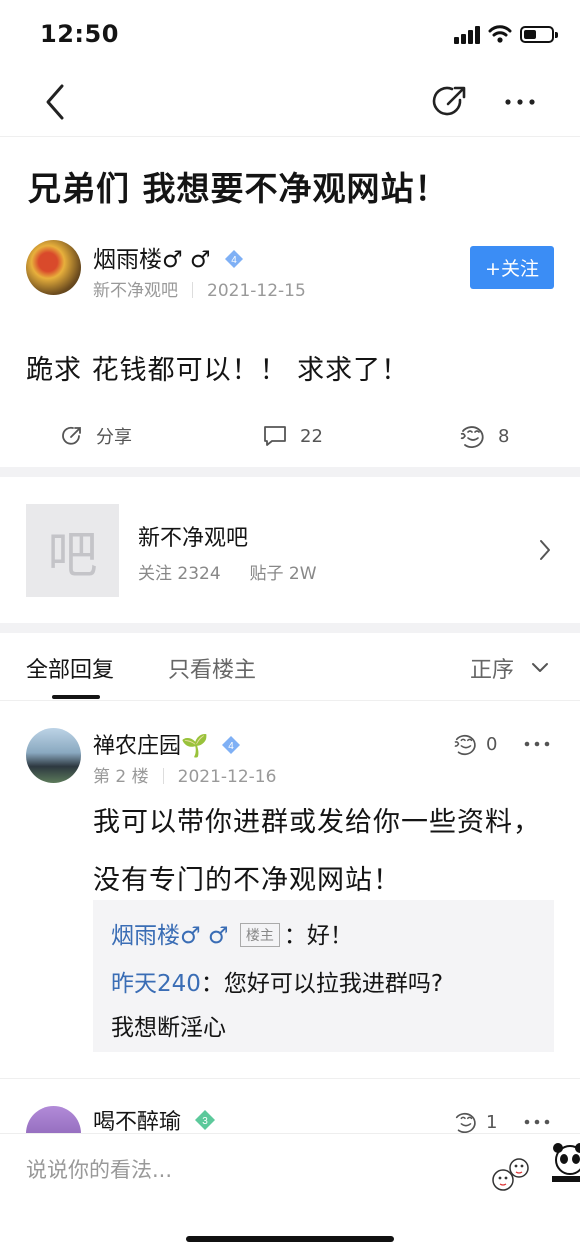 The image size is (580, 1256). Describe the element at coordinates (468, 35) in the screenshot. I see `signal-icon` at that location.